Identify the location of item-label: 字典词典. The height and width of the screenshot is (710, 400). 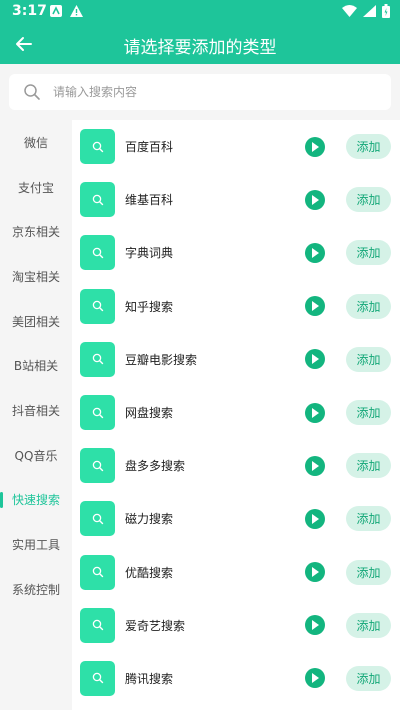
(149, 253).